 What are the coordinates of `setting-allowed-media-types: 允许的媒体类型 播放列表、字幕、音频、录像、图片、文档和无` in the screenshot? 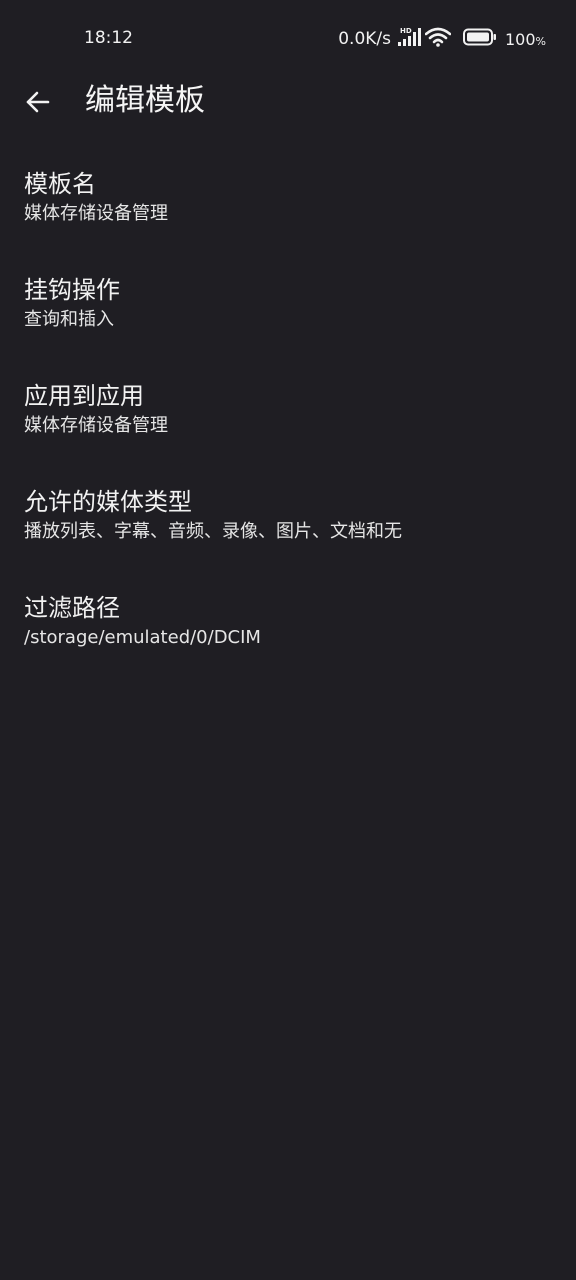 It's located at (288, 537).